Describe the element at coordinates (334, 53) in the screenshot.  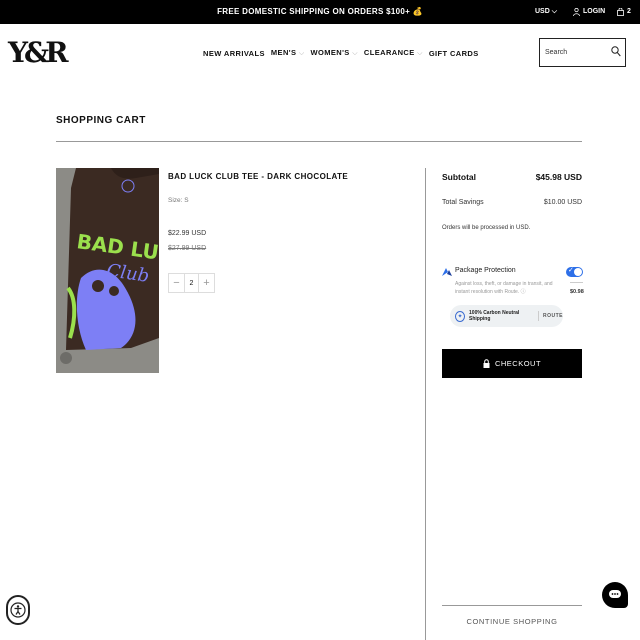
I see `nav-womens: WOMEN'S ⌵` at that location.